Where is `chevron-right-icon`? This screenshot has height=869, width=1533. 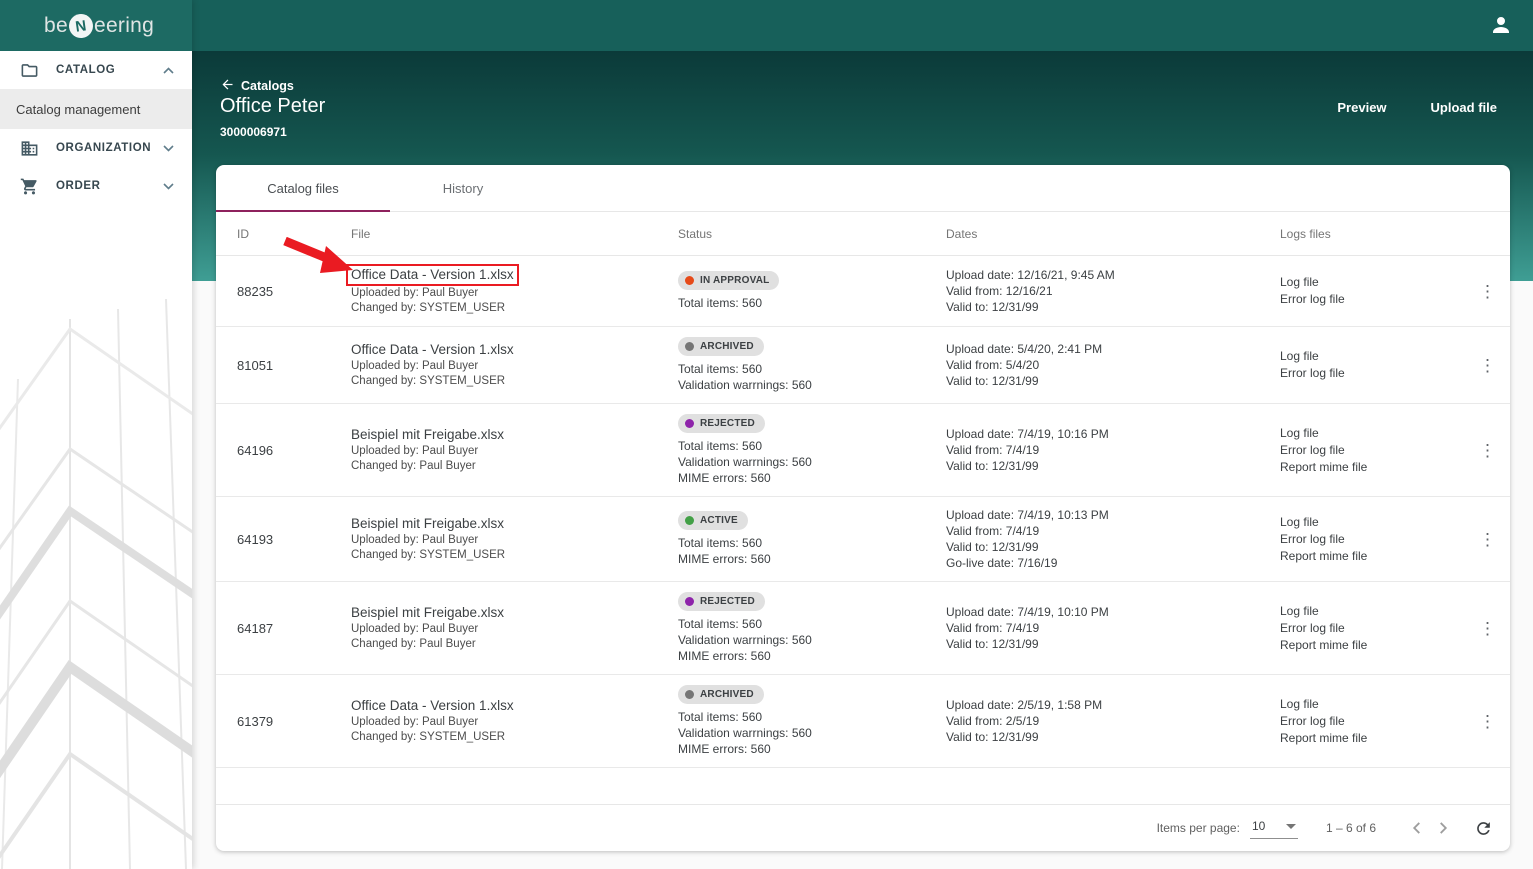
chevron-right-icon is located at coordinates (1444, 828).